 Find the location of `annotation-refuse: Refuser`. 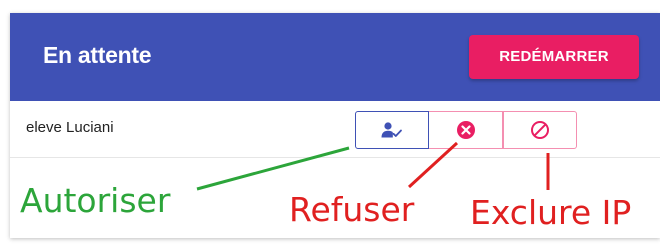

annotation-refuse: Refuser is located at coordinates (352, 209).